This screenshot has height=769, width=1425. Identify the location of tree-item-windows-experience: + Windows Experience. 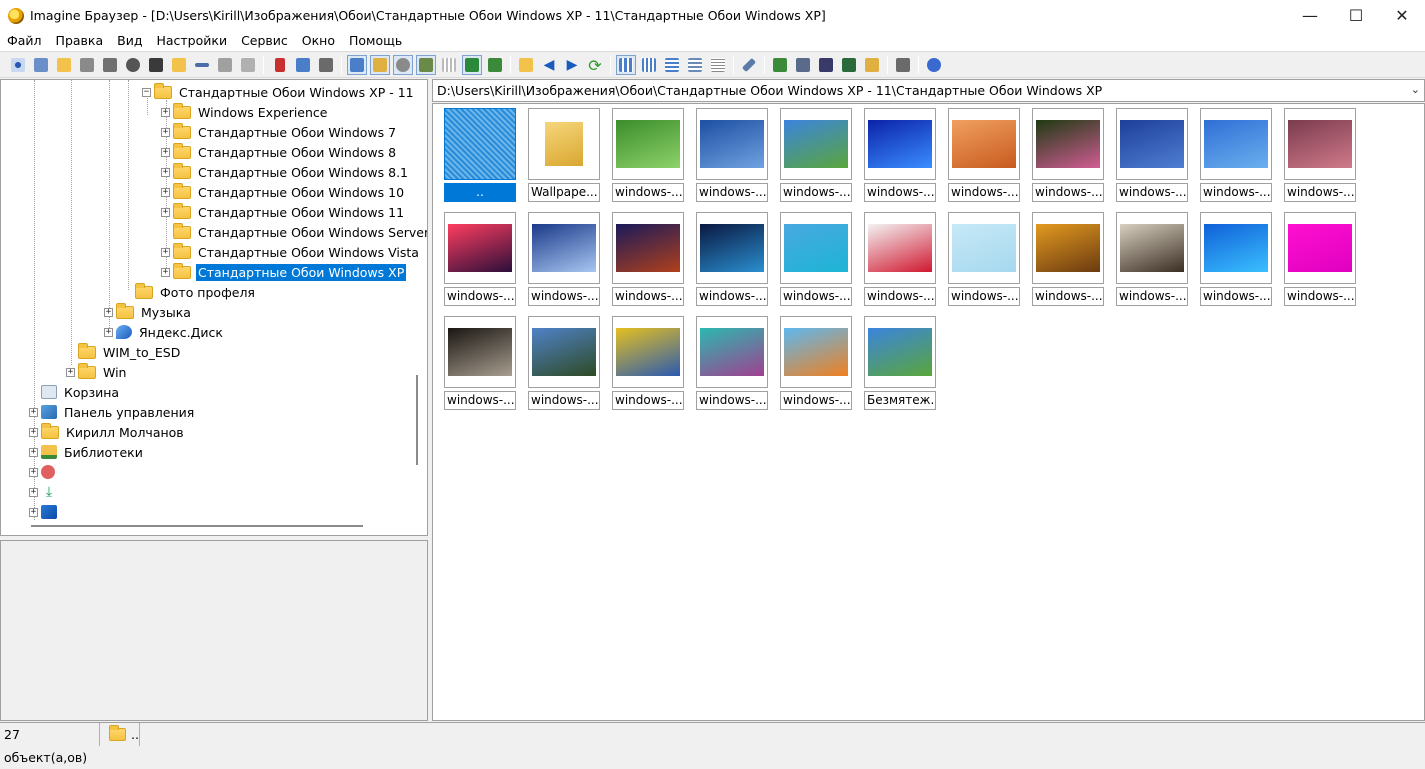
(245, 112).